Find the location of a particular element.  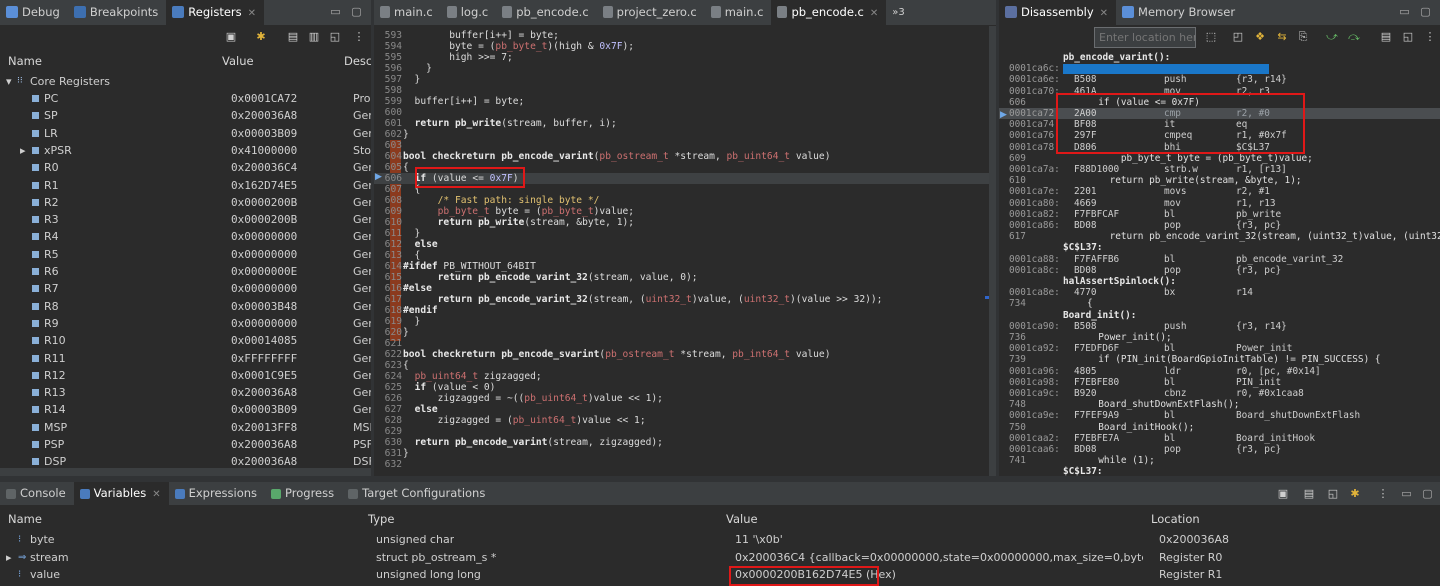

code-line: 609 pb_byte_t byte = (pb_byte_t)value; is located at coordinates (685, 211).